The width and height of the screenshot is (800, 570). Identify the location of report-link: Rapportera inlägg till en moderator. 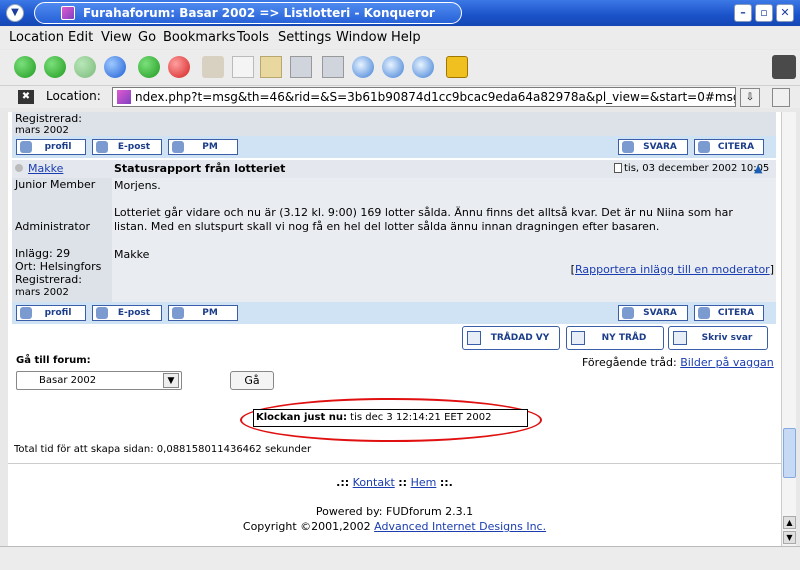
(672, 269).